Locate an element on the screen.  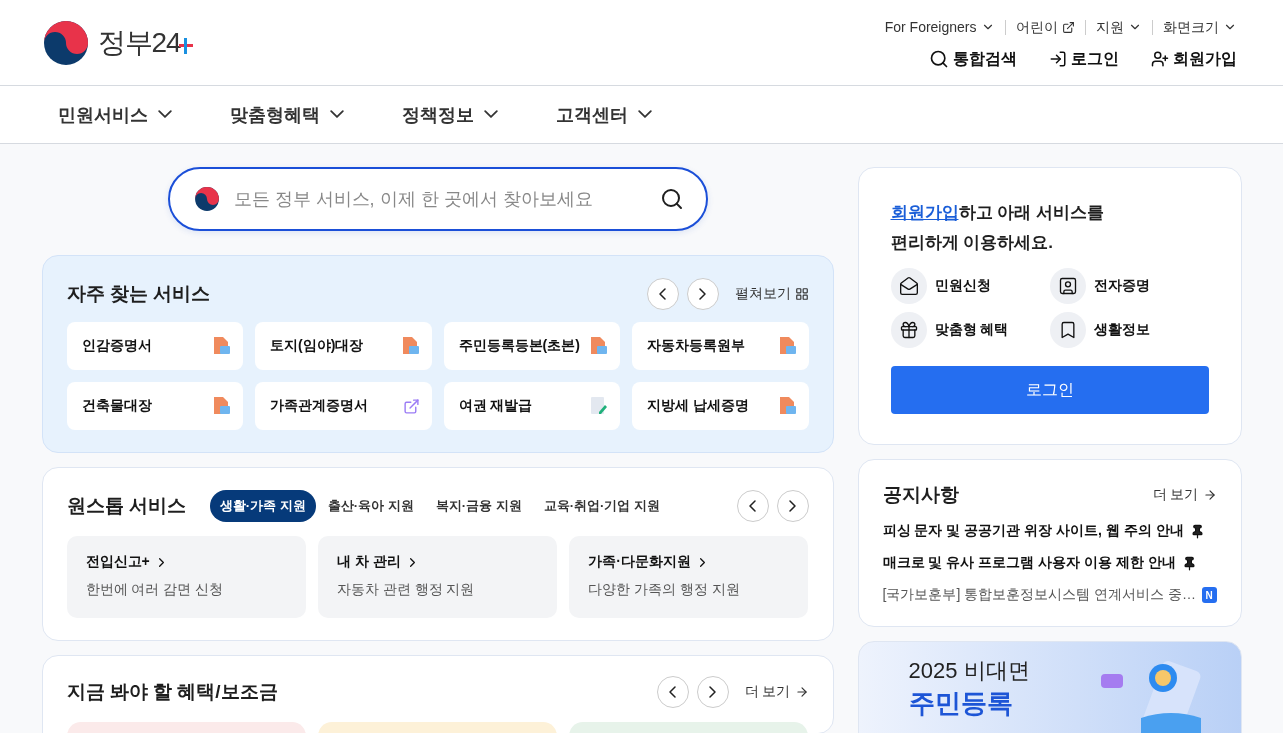
onestop-card: 전입신고+ 한번에 여러 감면 신청 is located at coordinates (186, 577).